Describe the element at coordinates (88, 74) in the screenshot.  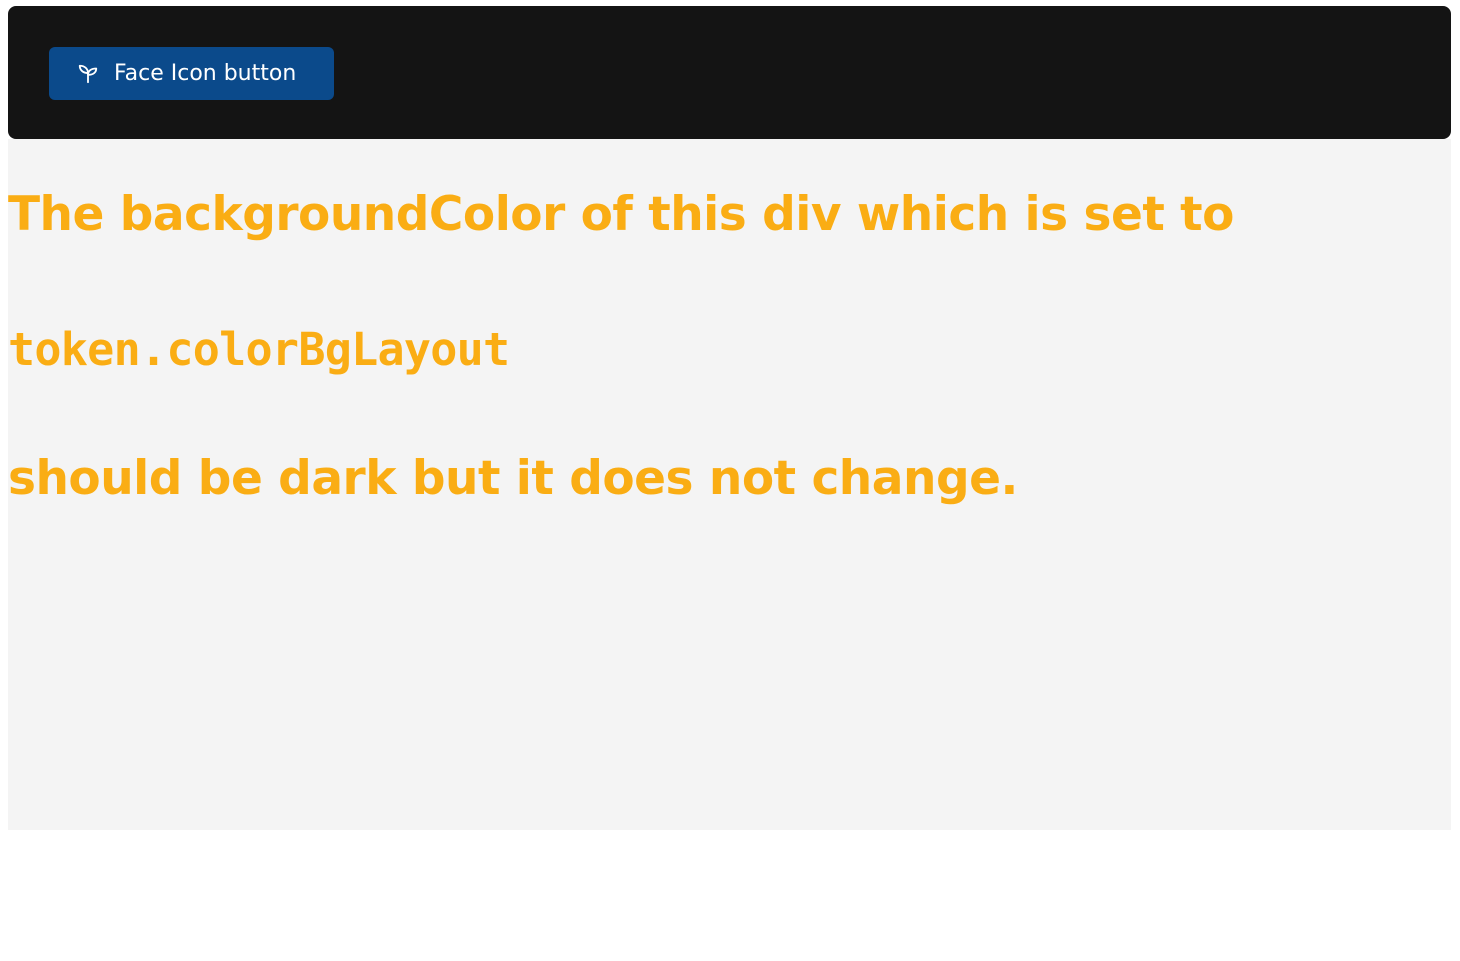
I see `seedling-icon` at that location.